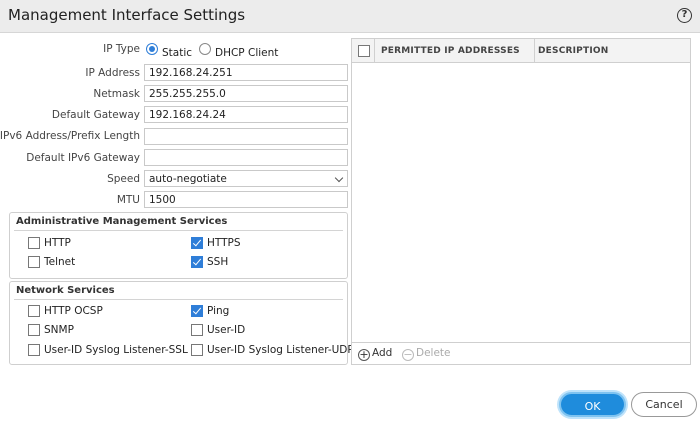  What do you see at coordinates (70, 136) in the screenshot?
I see `ipv6-address-label: IPv6 Address/Prefix Length` at bounding box center [70, 136].